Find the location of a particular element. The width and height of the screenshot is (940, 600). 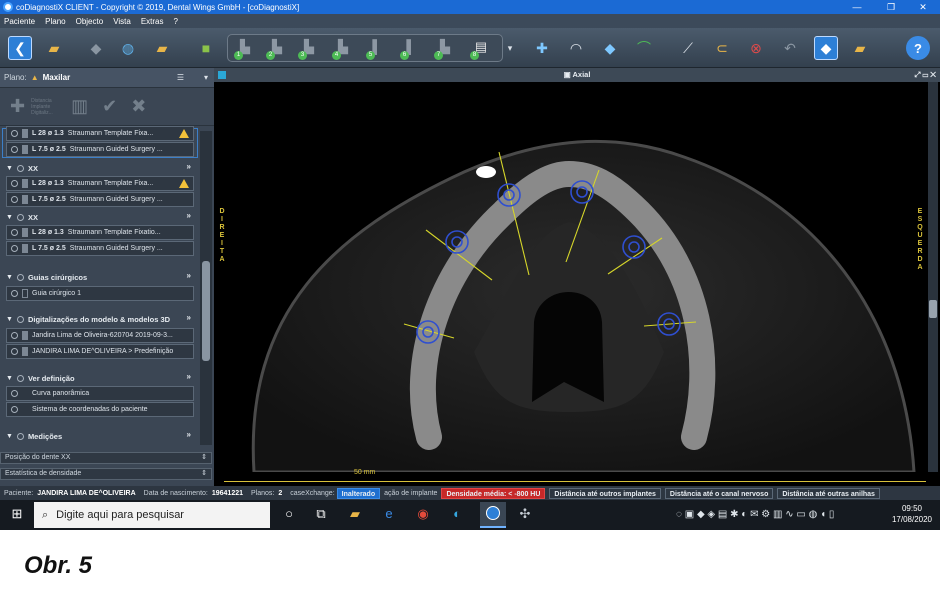

view-def-row: Curva panorâmica is located at coordinates (100, 393).